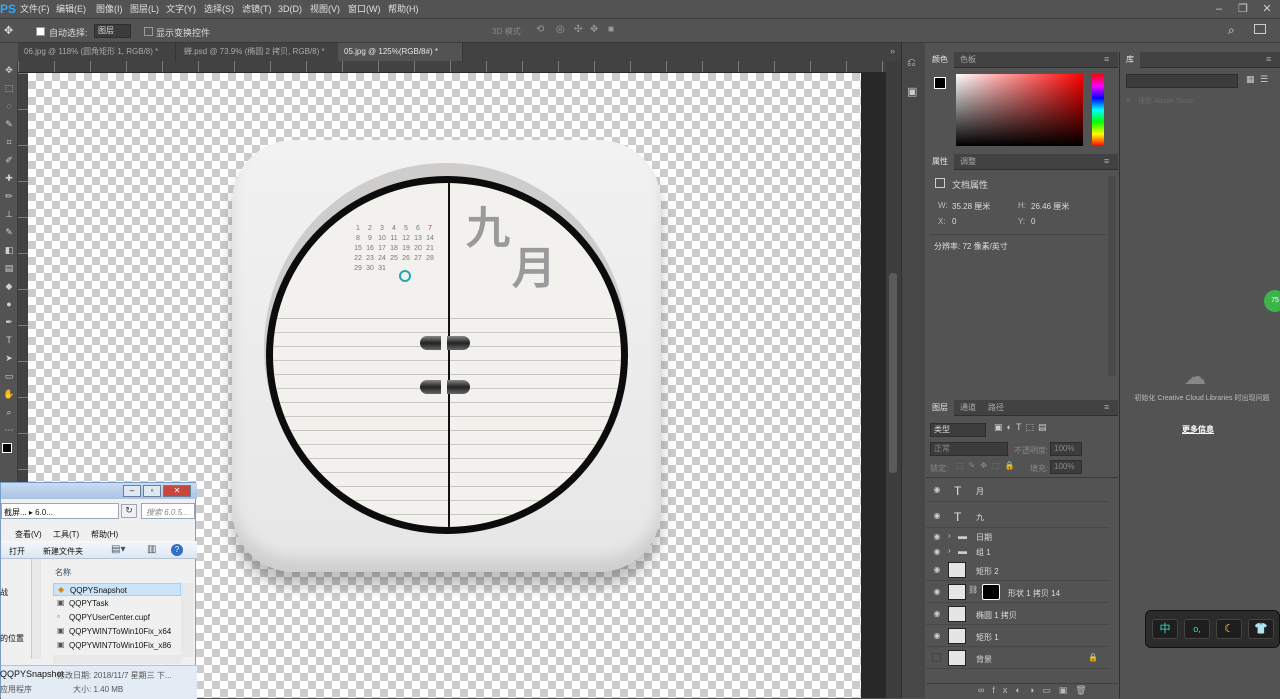 The height and width of the screenshot is (699, 1280). What do you see at coordinates (892, 51) in the screenshot?
I see `tabs-overflow-icon: »` at bounding box center [892, 51].